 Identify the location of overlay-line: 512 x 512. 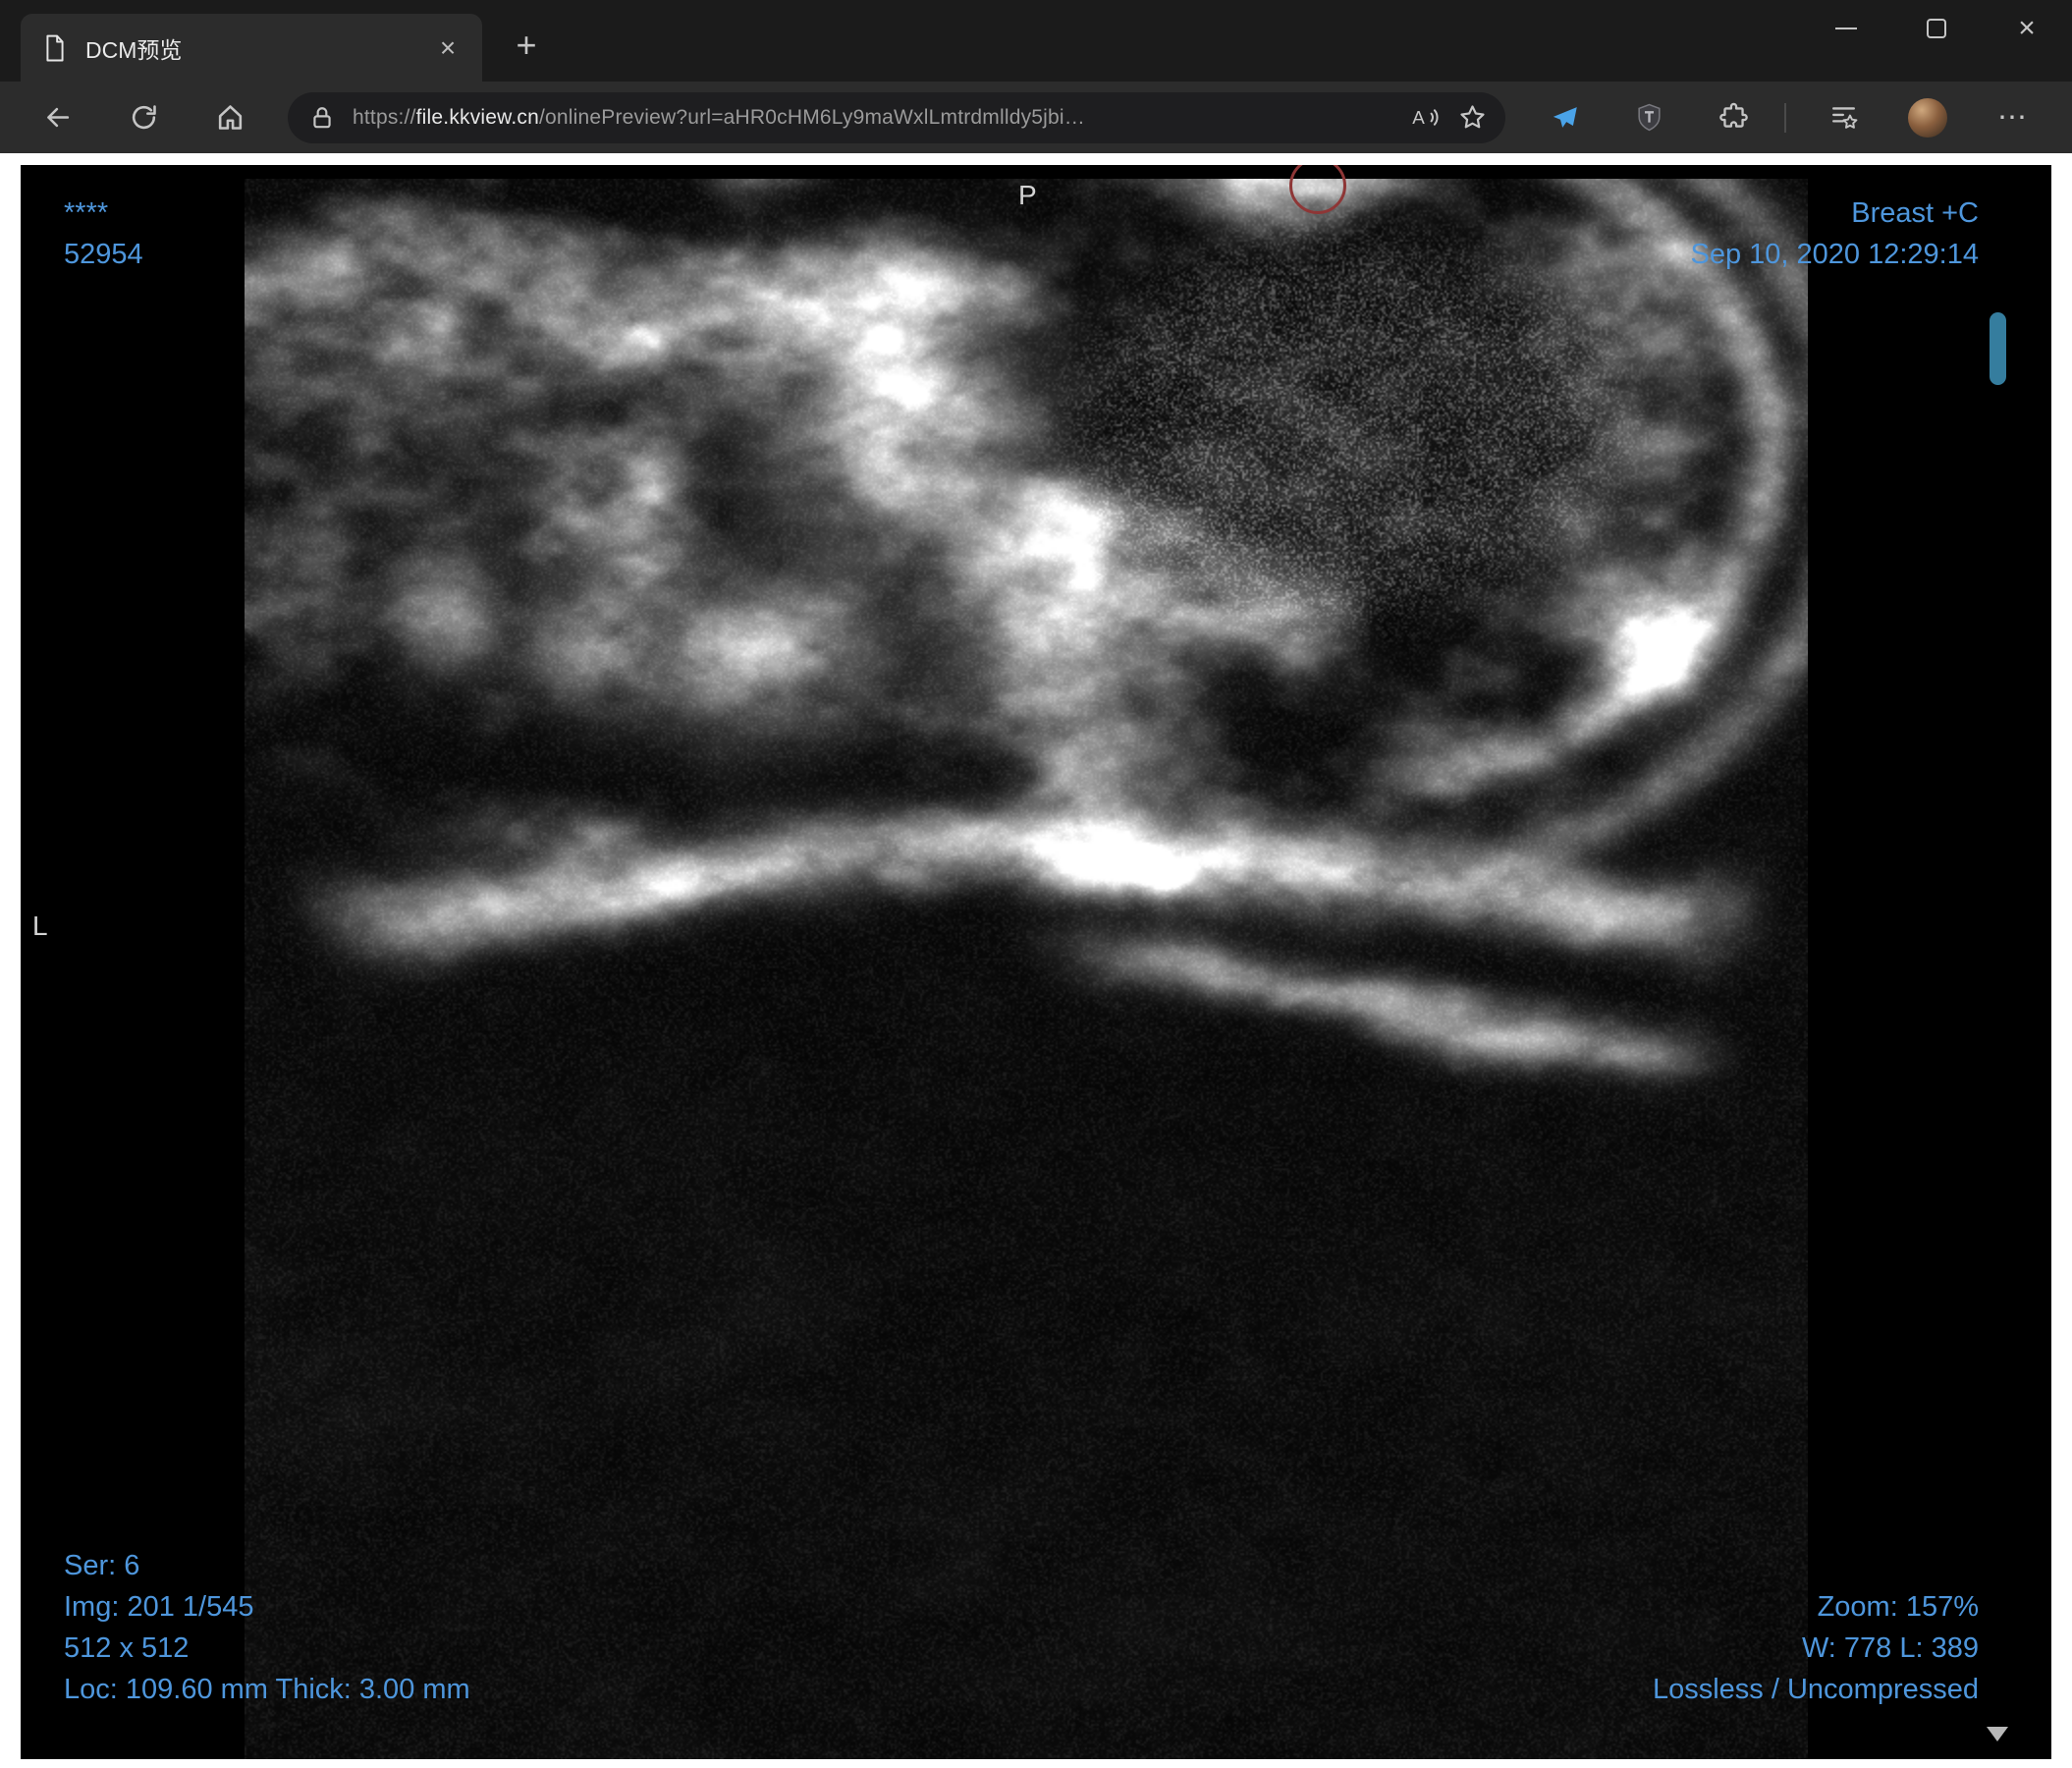
(127, 1648).